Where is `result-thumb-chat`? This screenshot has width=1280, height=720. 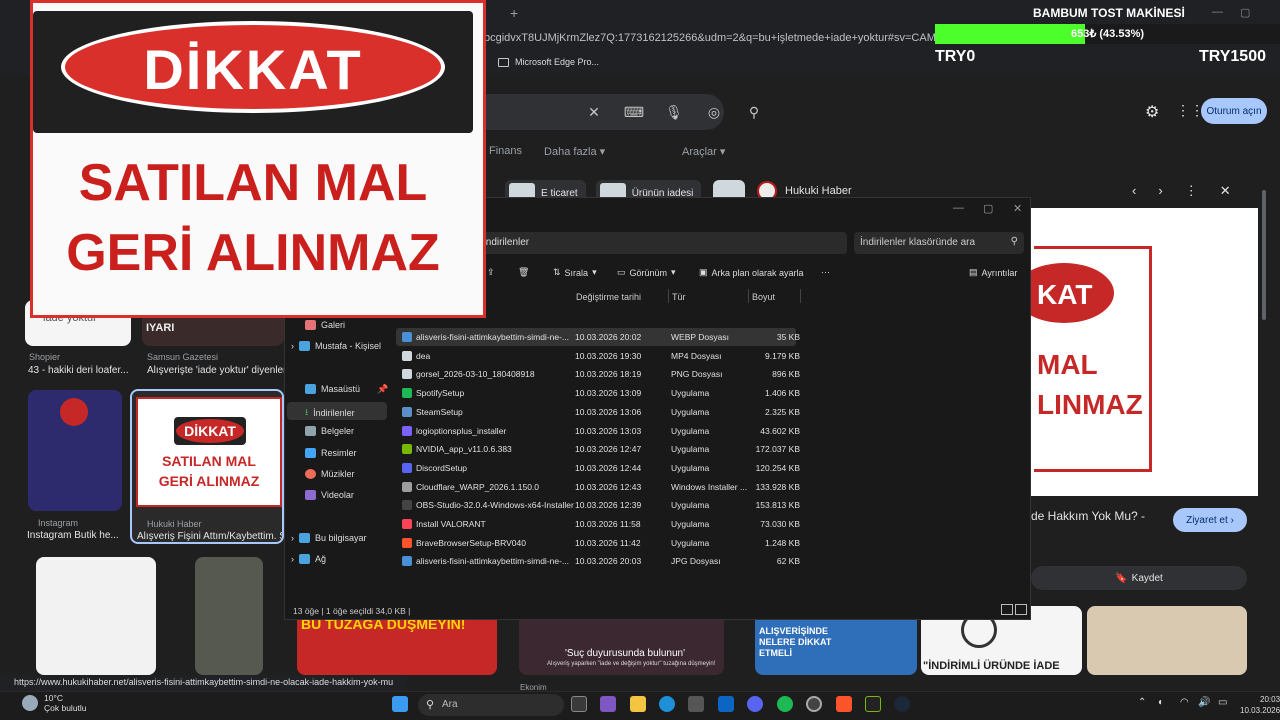
result-thumb-chat is located at coordinates (96, 616).